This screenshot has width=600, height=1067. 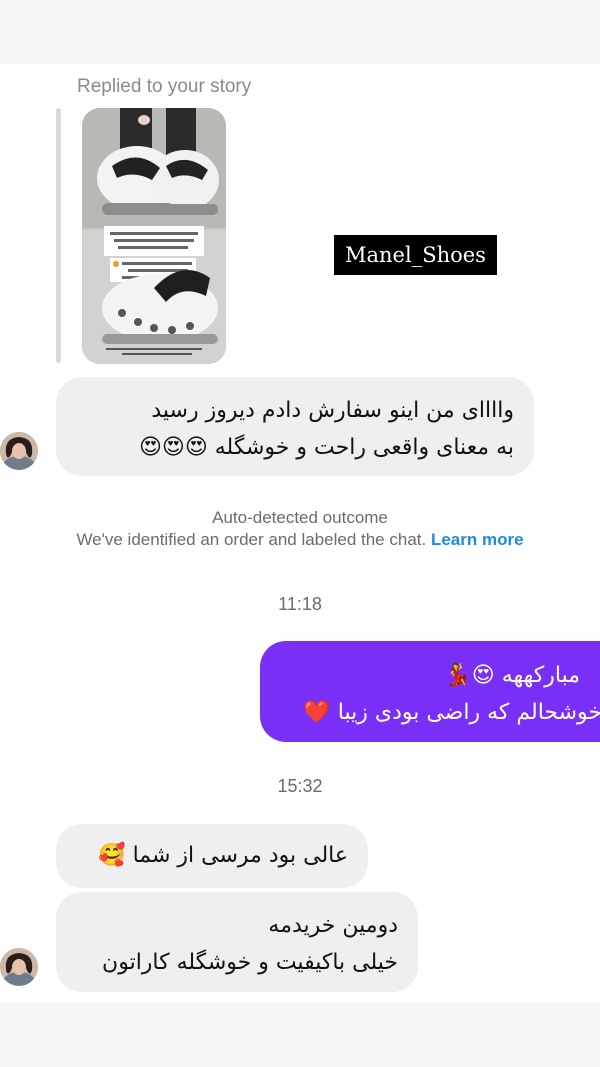 I want to click on top-bar, so click(x=300, y=32).